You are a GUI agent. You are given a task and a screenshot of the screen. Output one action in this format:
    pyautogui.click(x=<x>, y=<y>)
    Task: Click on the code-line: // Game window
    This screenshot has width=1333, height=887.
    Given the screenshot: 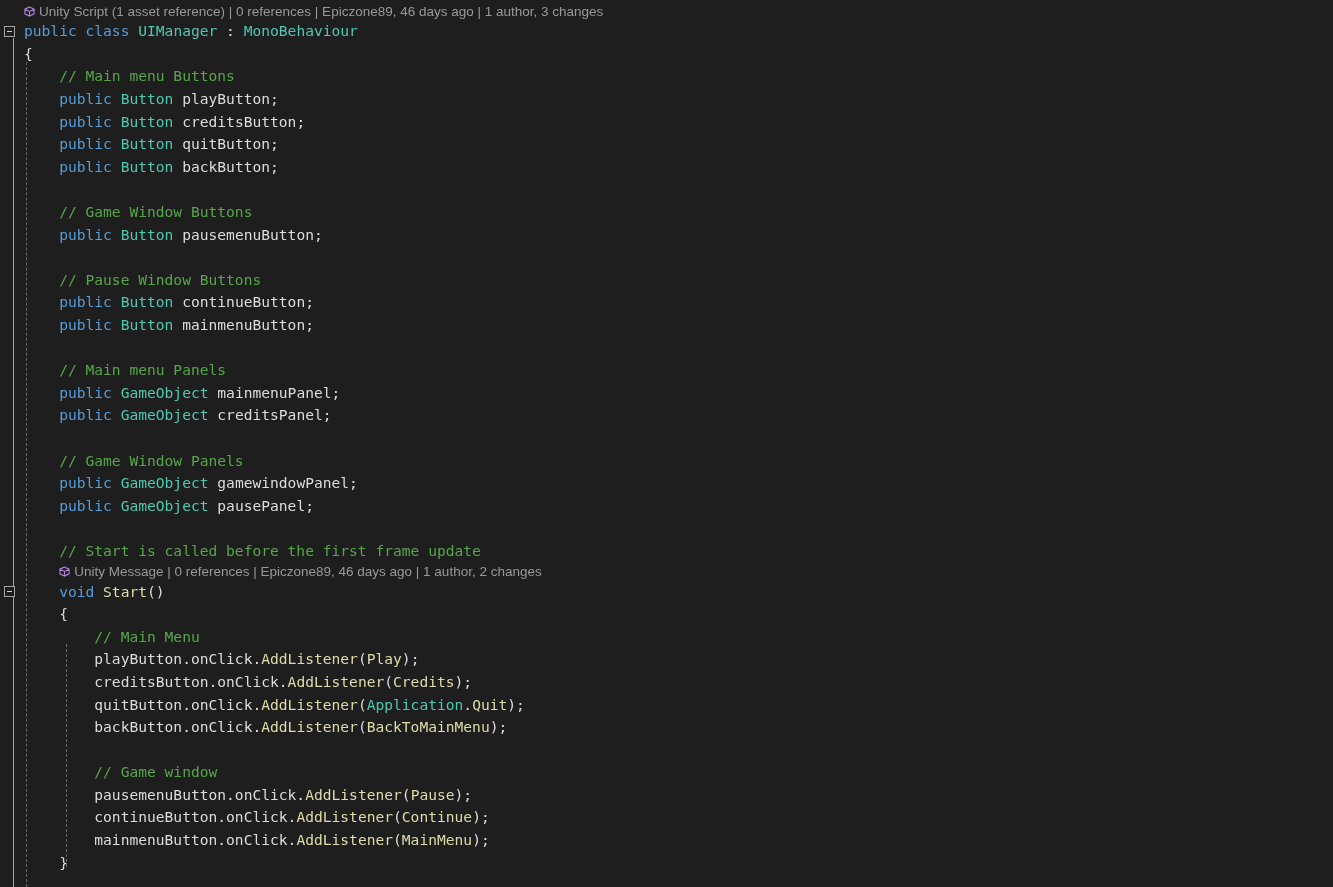 What is the action you would take?
    pyautogui.click(x=155, y=772)
    